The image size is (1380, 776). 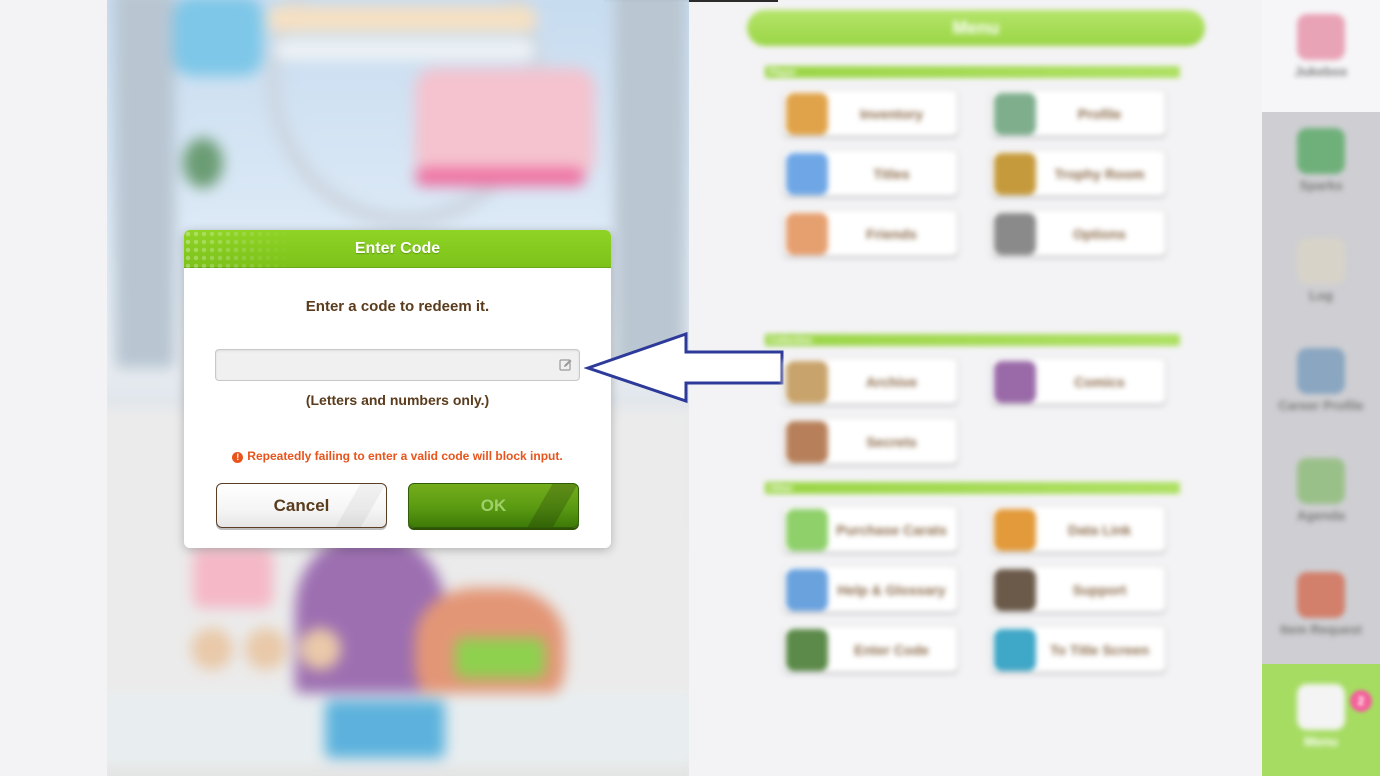 I want to click on cancel-button: Cancel, so click(x=301, y=505).